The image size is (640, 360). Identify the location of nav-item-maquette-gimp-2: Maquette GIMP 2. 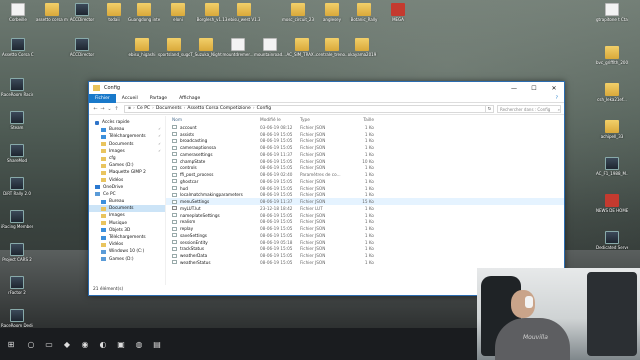
(127, 172).